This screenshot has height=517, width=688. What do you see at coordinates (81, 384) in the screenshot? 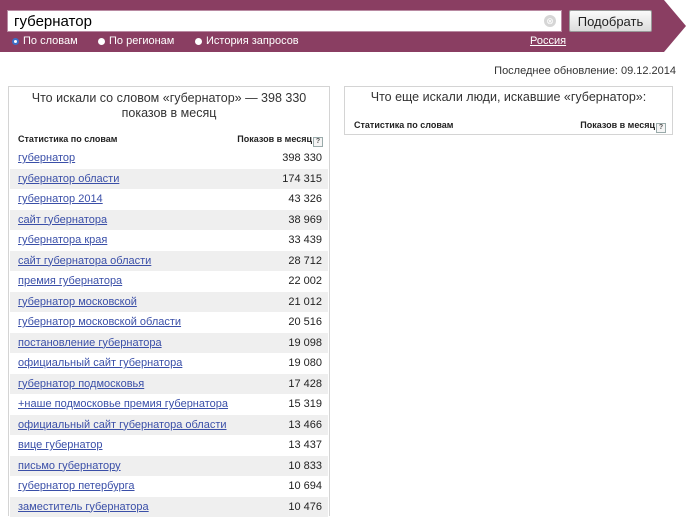
I see `phrase-link: губернатор подмосковья` at bounding box center [81, 384].